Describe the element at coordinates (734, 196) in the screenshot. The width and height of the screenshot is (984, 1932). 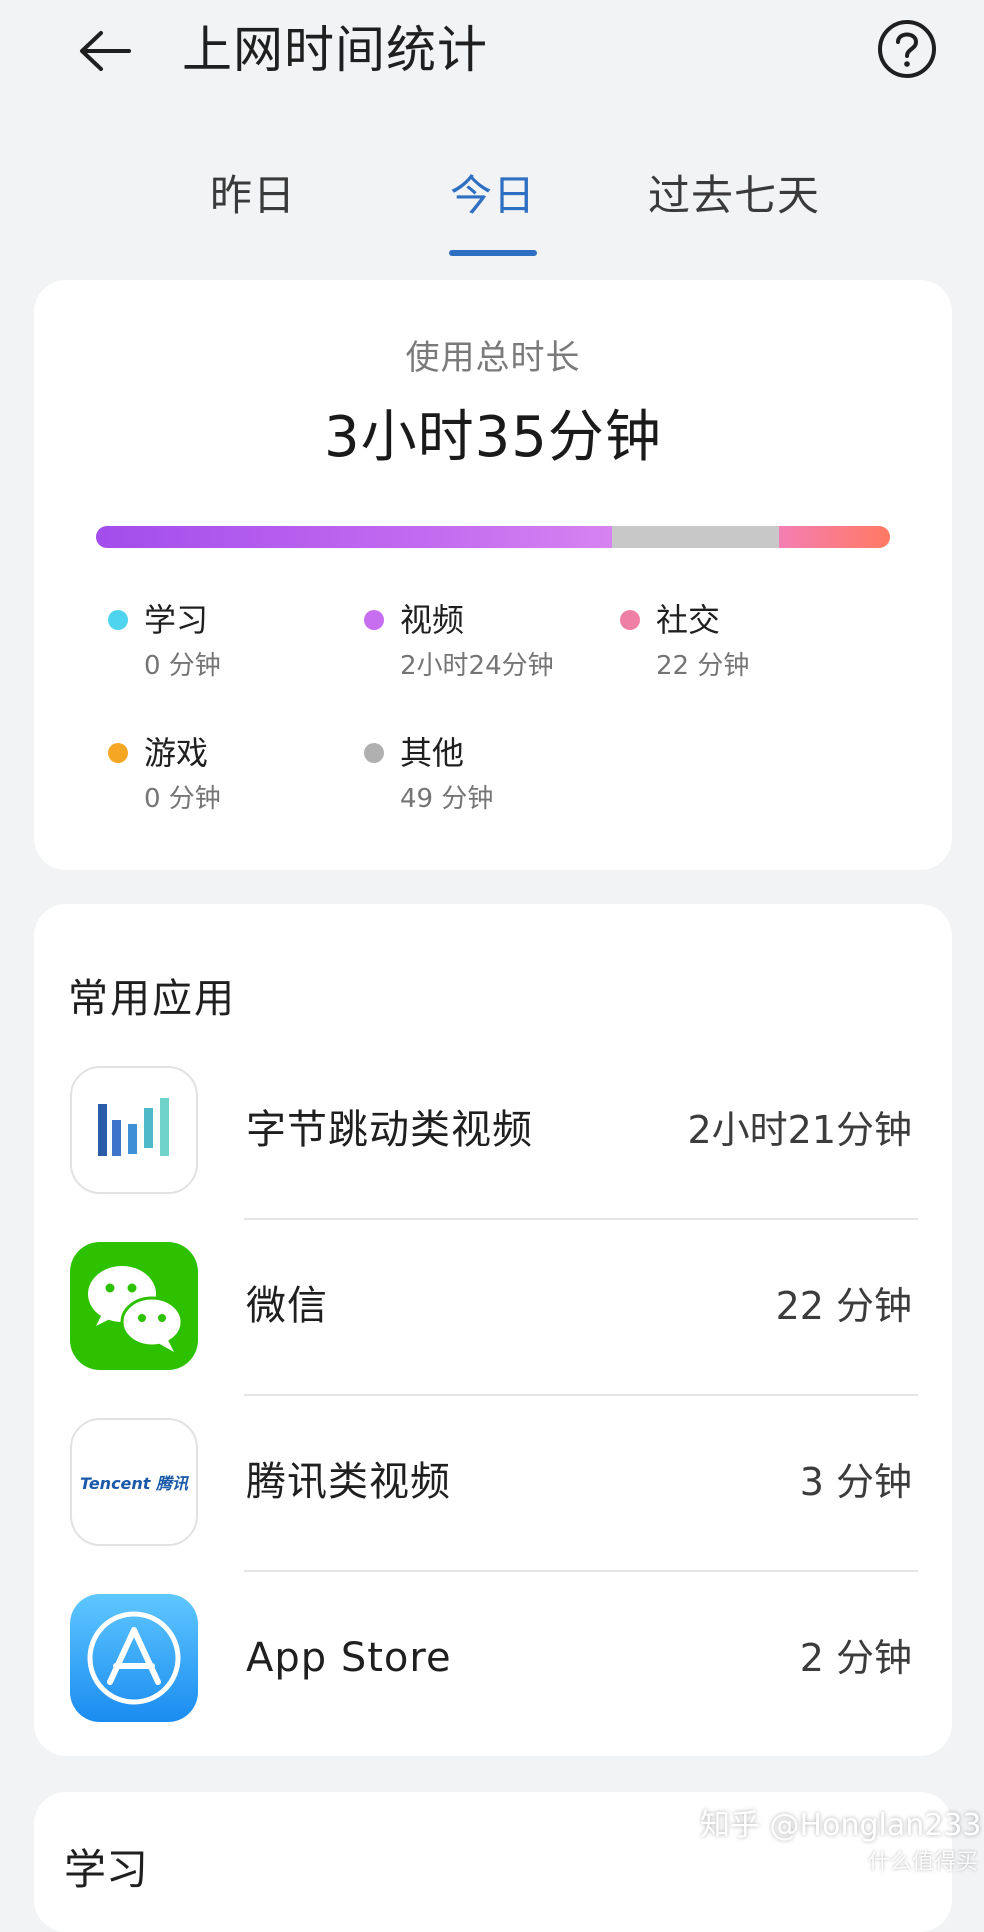
I see `tab-past-seven-days: 过去七天` at that location.